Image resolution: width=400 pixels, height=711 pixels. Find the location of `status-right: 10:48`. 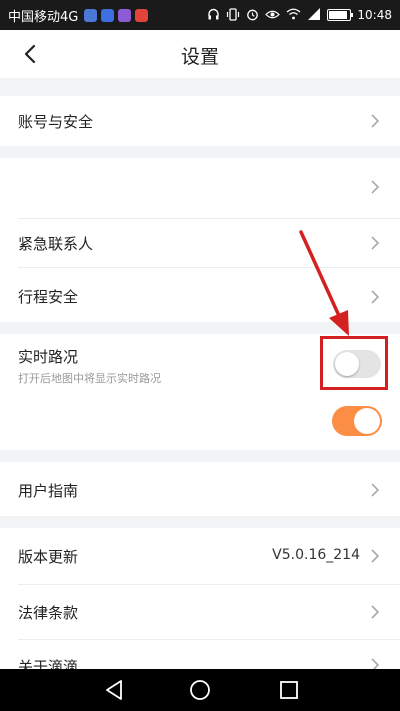

status-right: 10:48 is located at coordinates (299, 15).